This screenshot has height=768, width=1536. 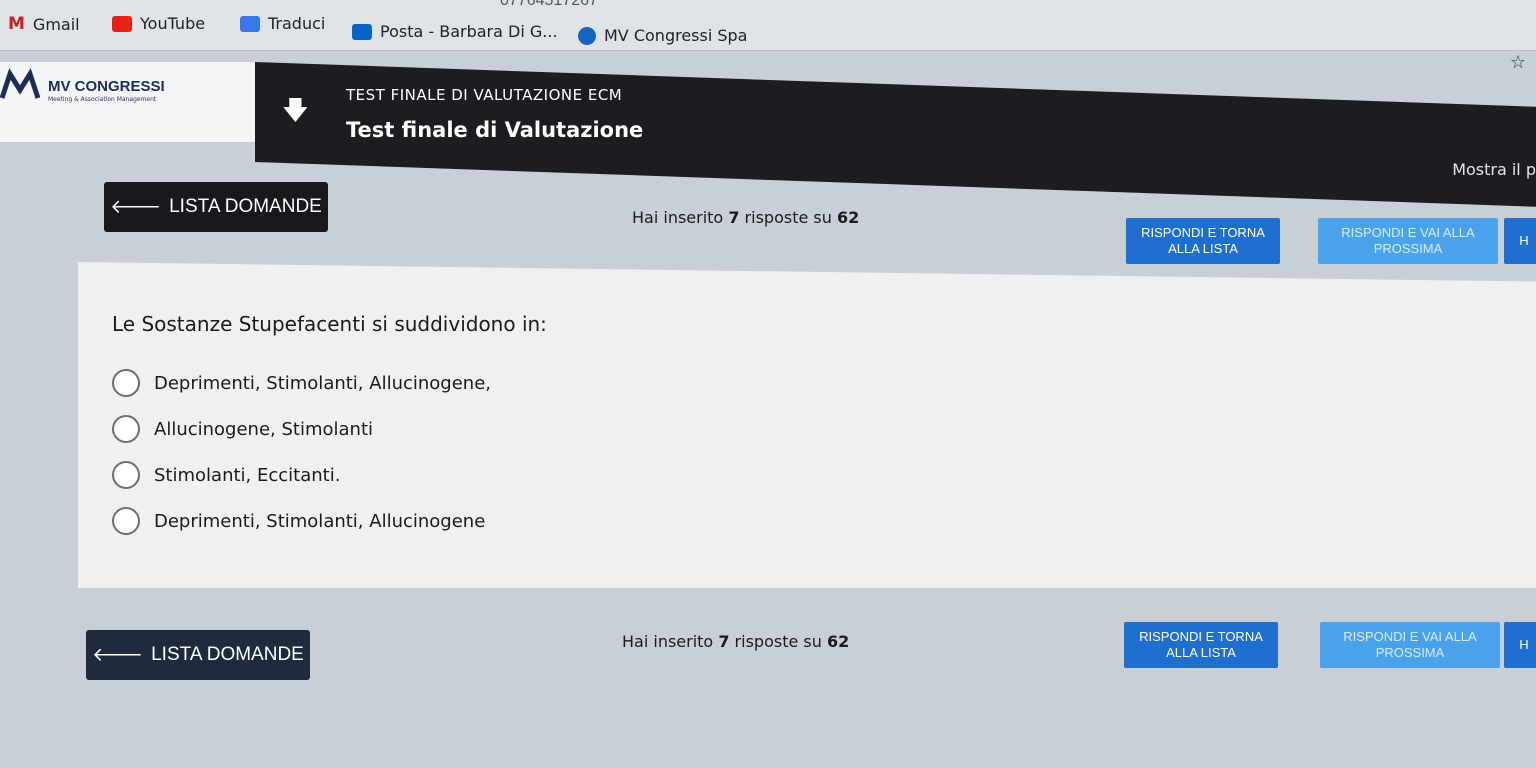 I want to click on bookmark-label: MV Congressi Spa, so click(x=676, y=35).